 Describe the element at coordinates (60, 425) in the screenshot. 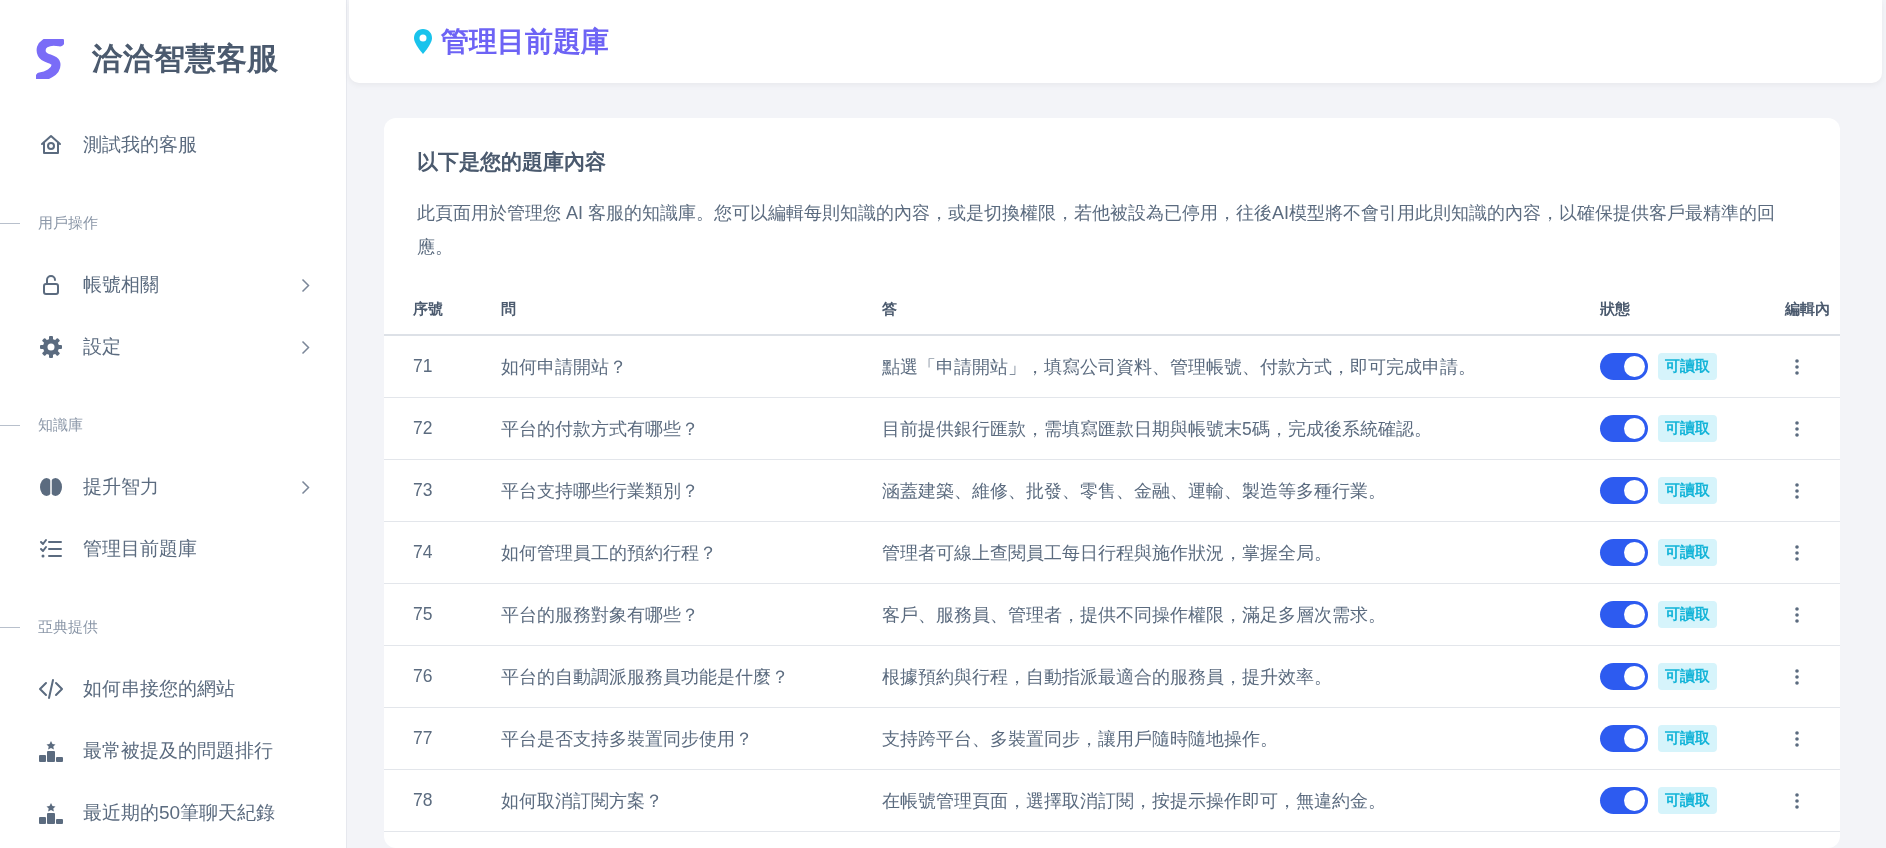

I see `section-label: 知識庫` at that location.